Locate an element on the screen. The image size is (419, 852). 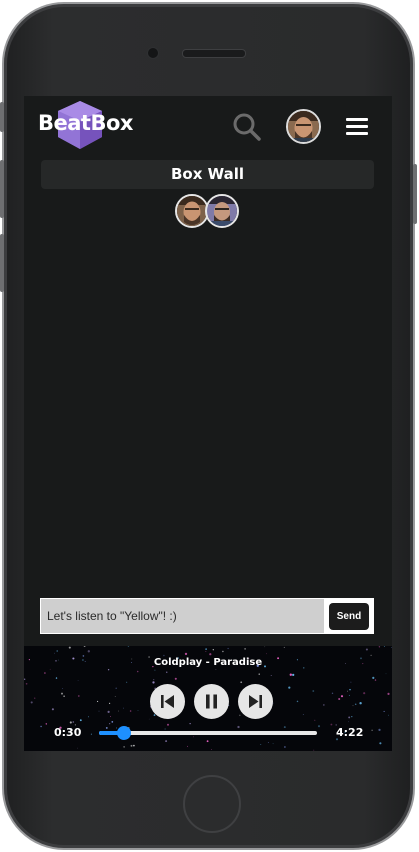
skip-next-icon is located at coordinates (255, 701).